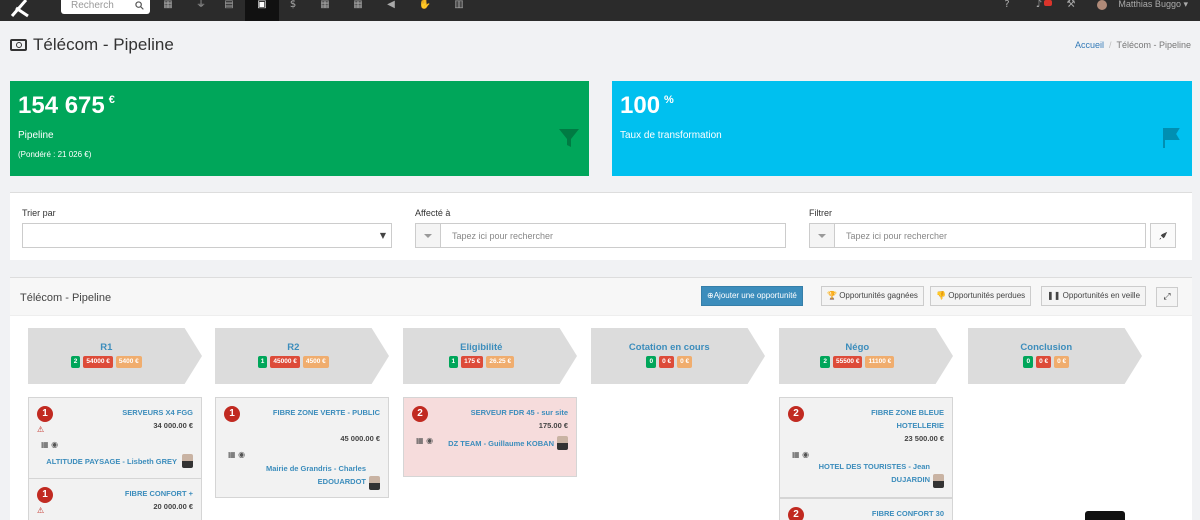 This screenshot has height=520, width=1200. What do you see at coordinates (128, 362) in the screenshot?
I see `stage-weighted-badge: 5400 €` at bounding box center [128, 362].